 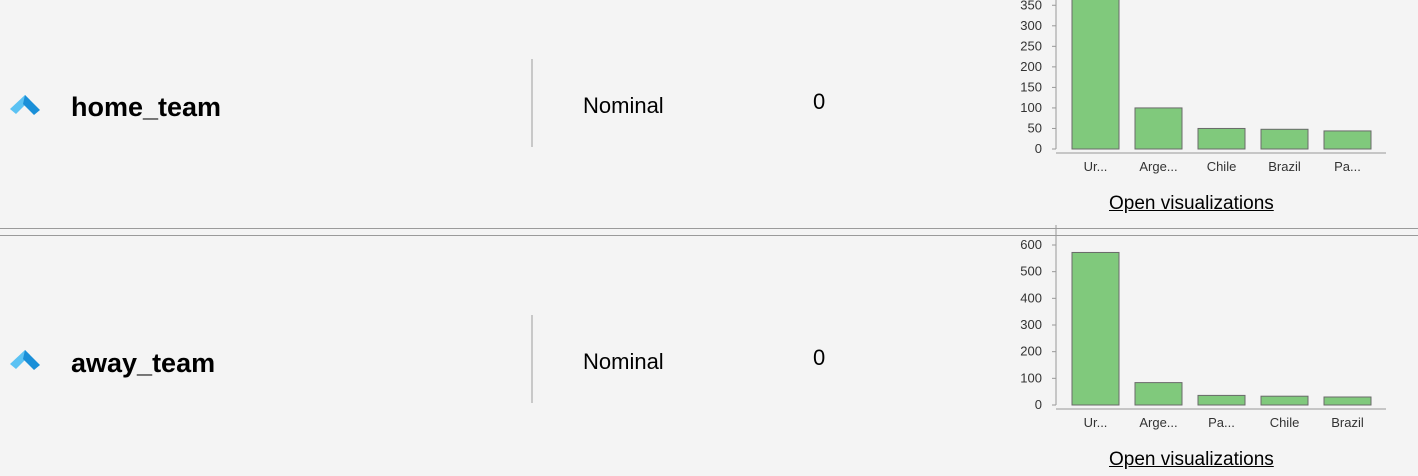 I want to click on y-tick-label: 150, so click(x=1031, y=86).